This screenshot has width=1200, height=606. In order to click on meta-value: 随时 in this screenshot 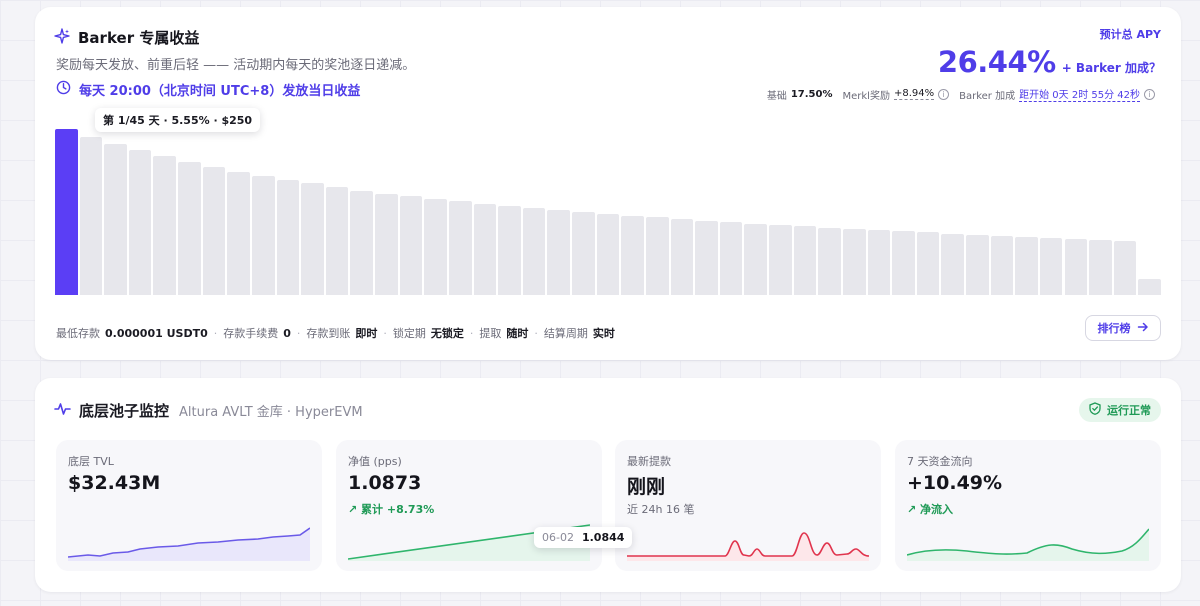, I will do `click(517, 333)`.